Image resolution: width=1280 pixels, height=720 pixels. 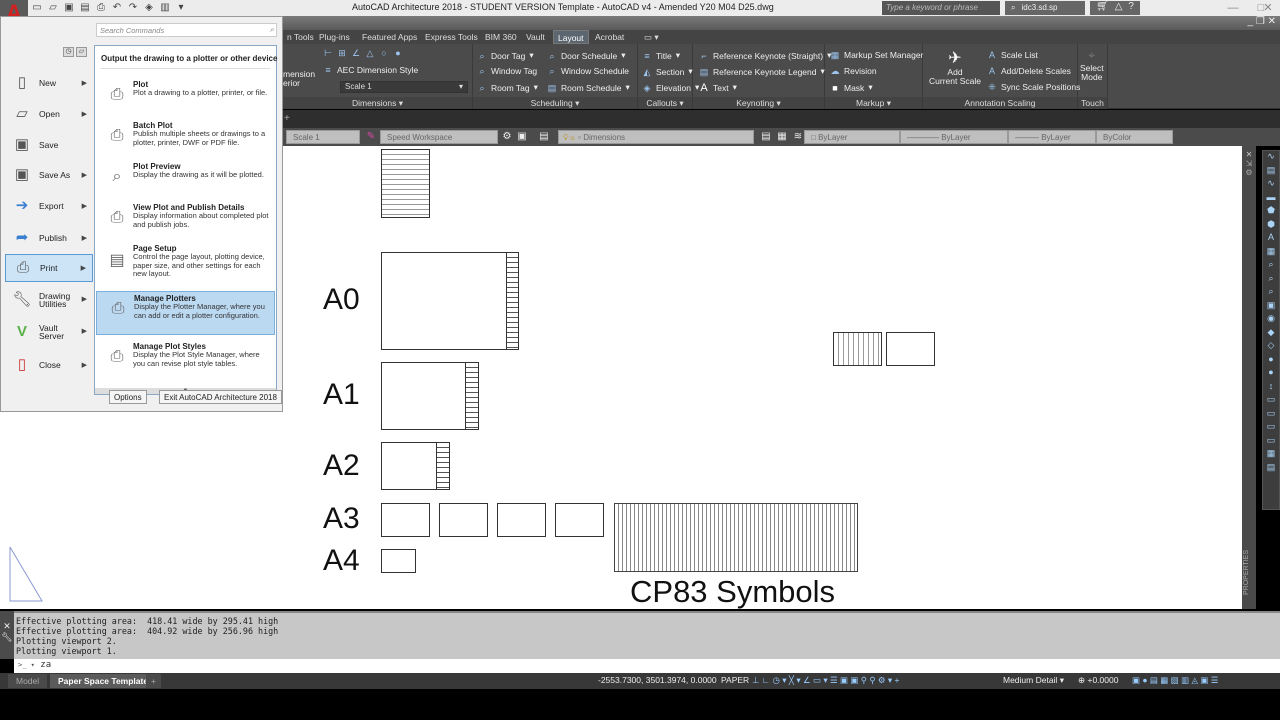 I want to click on menu-item-save-as: ▣ Save As ▶, so click(x=49, y=175).